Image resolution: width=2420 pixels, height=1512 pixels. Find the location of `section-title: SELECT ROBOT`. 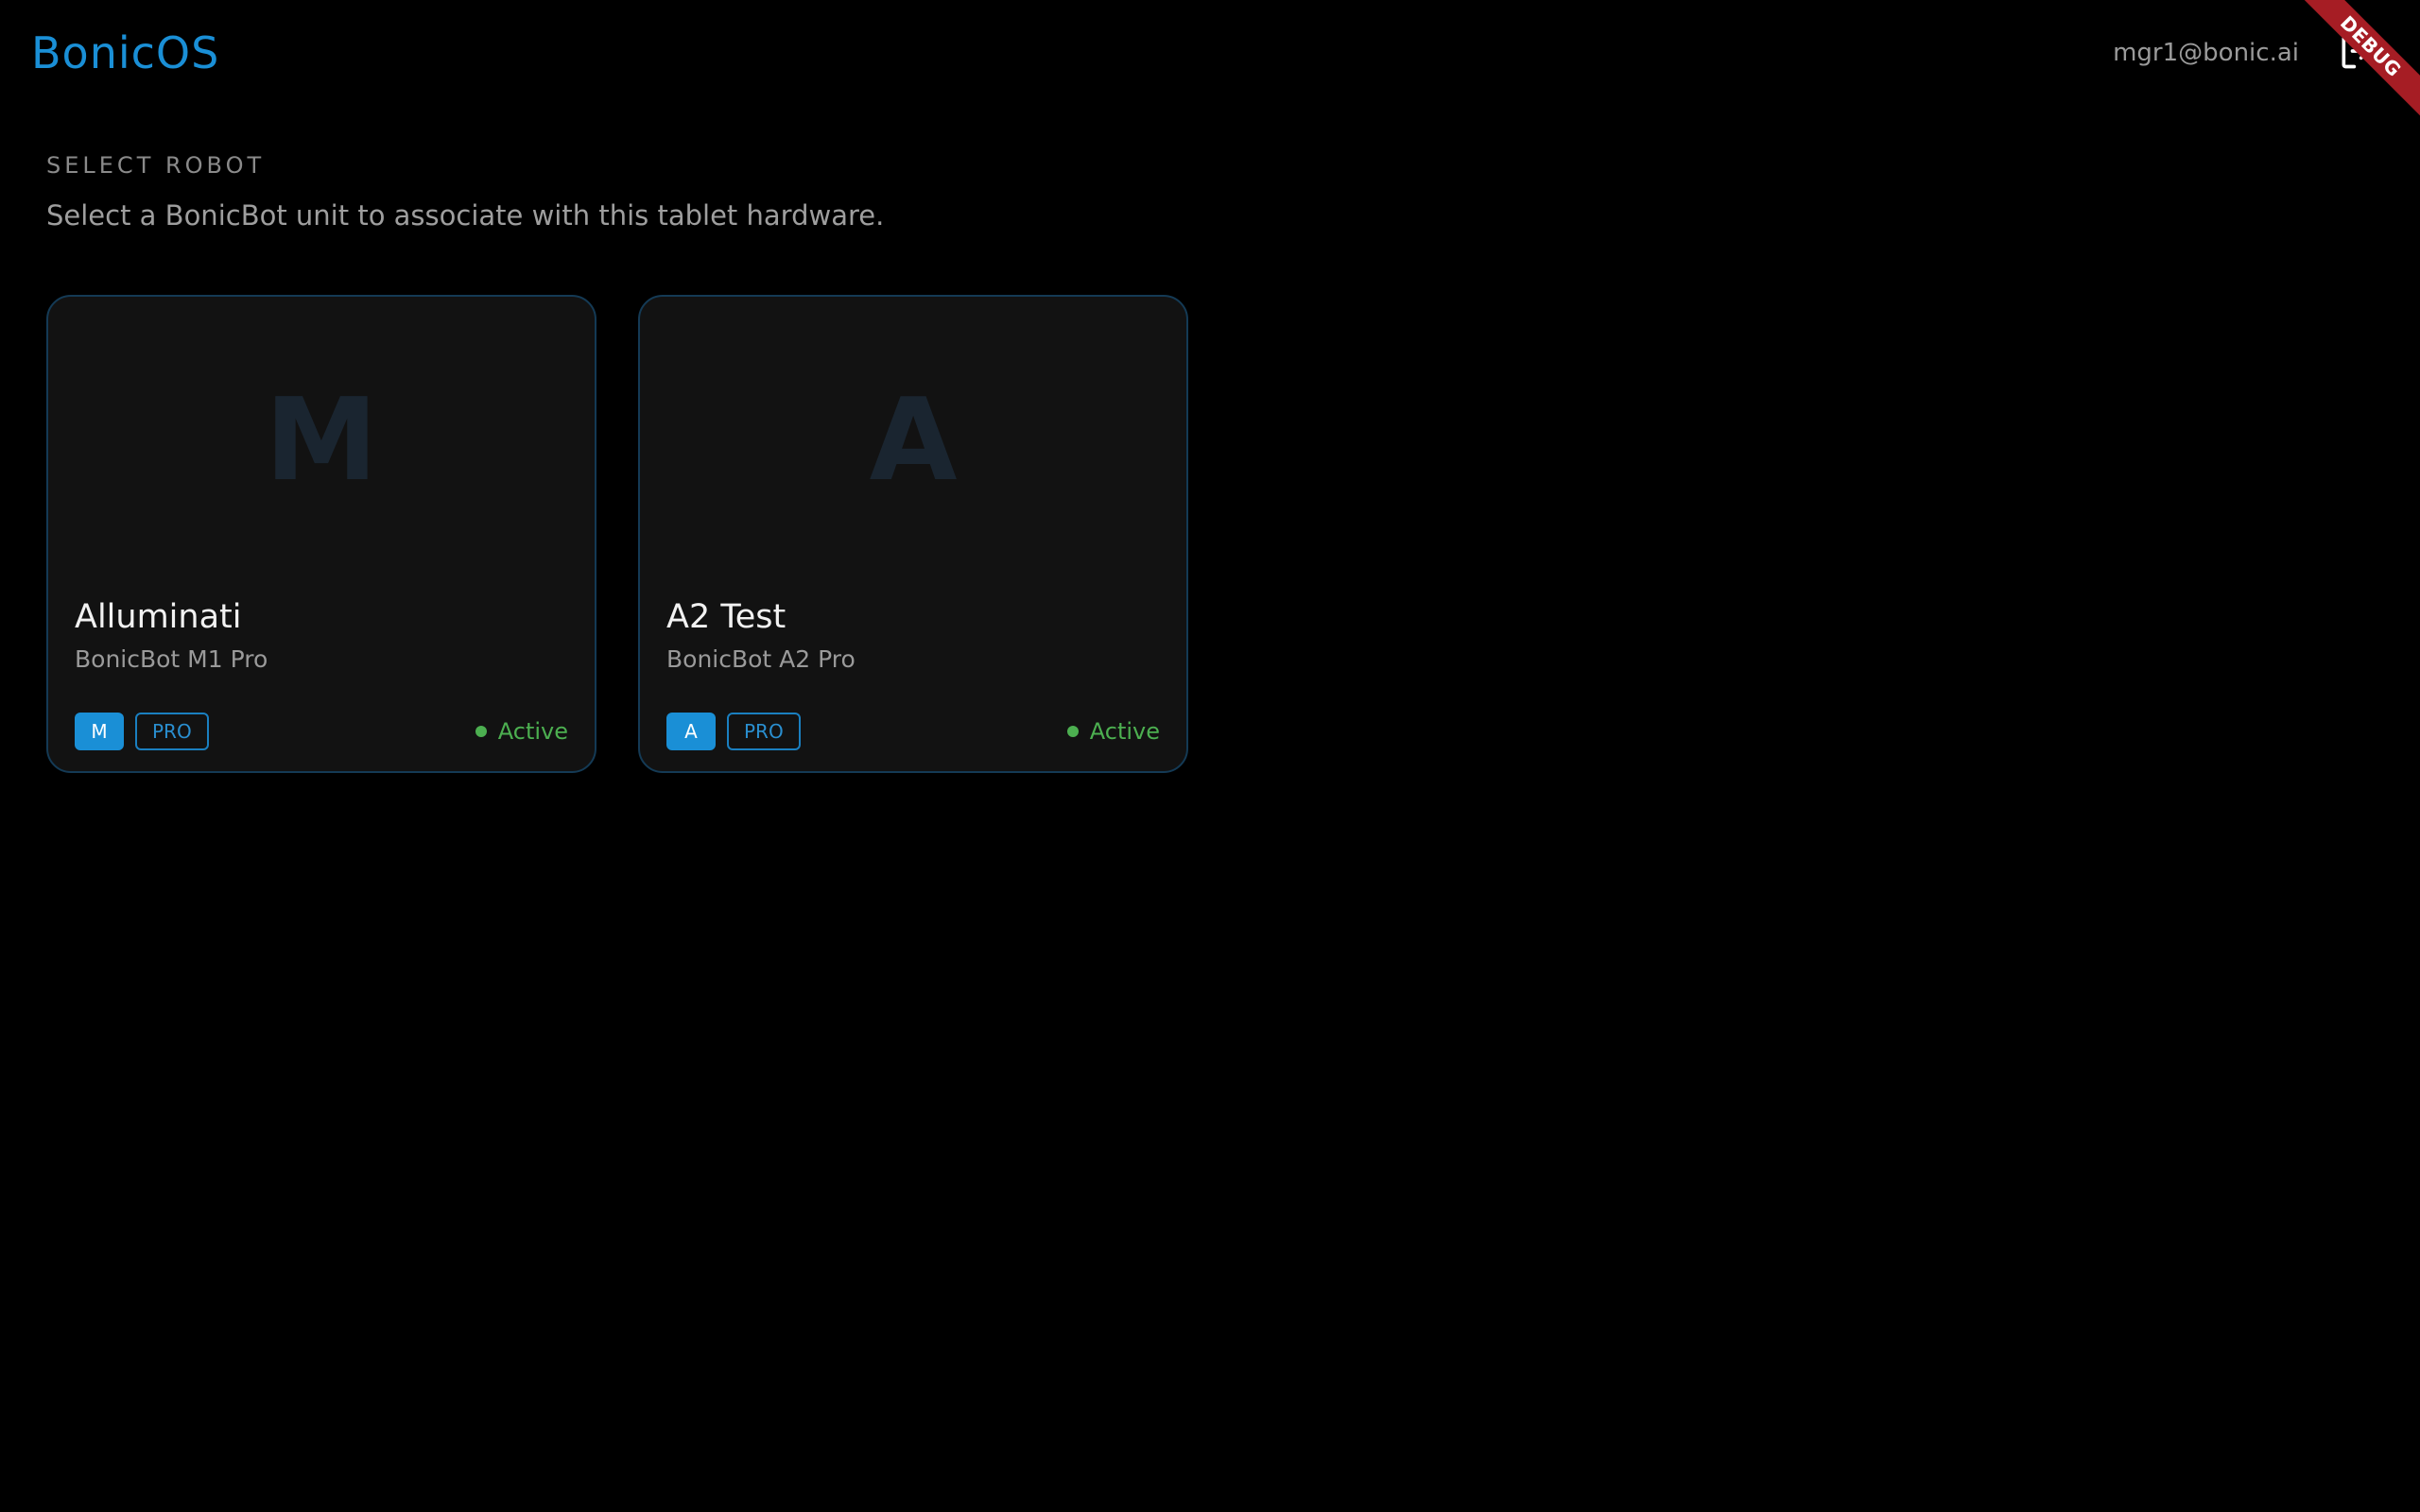

section-title: SELECT ROBOT is located at coordinates (156, 165).